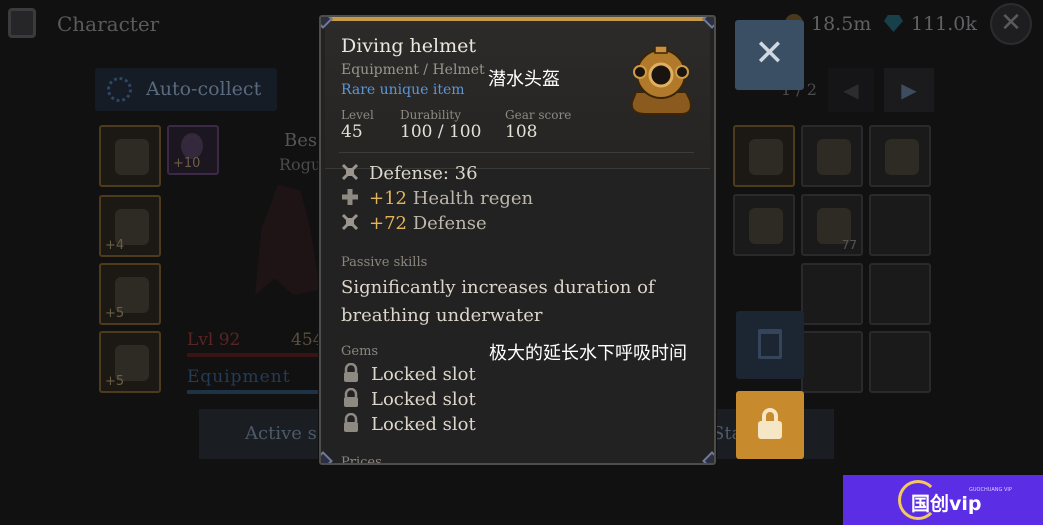 This screenshot has height=525, width=1043. What do you see at coordinates (130, 226) in the screenshot?
I see `equipped-slot-armor: +4` at bounding box center [130, 226].